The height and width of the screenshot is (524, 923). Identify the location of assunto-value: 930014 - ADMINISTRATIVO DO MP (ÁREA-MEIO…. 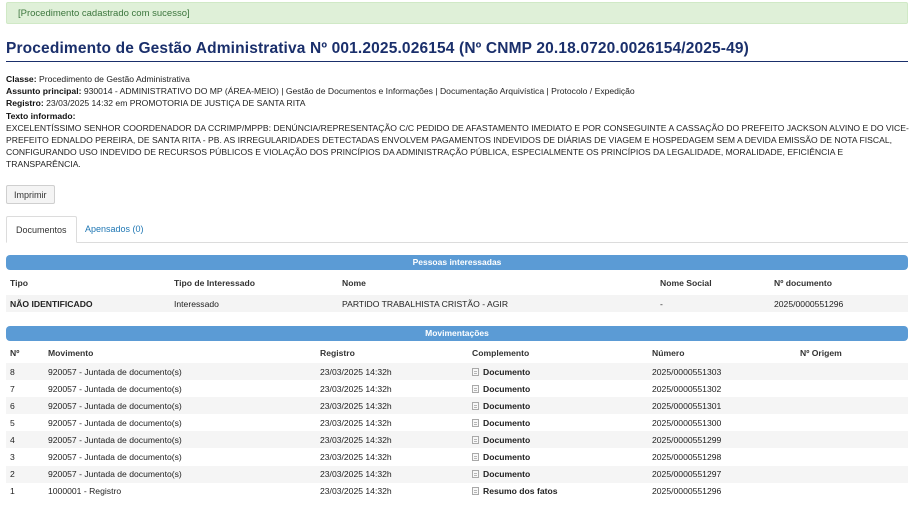
(359, 91).